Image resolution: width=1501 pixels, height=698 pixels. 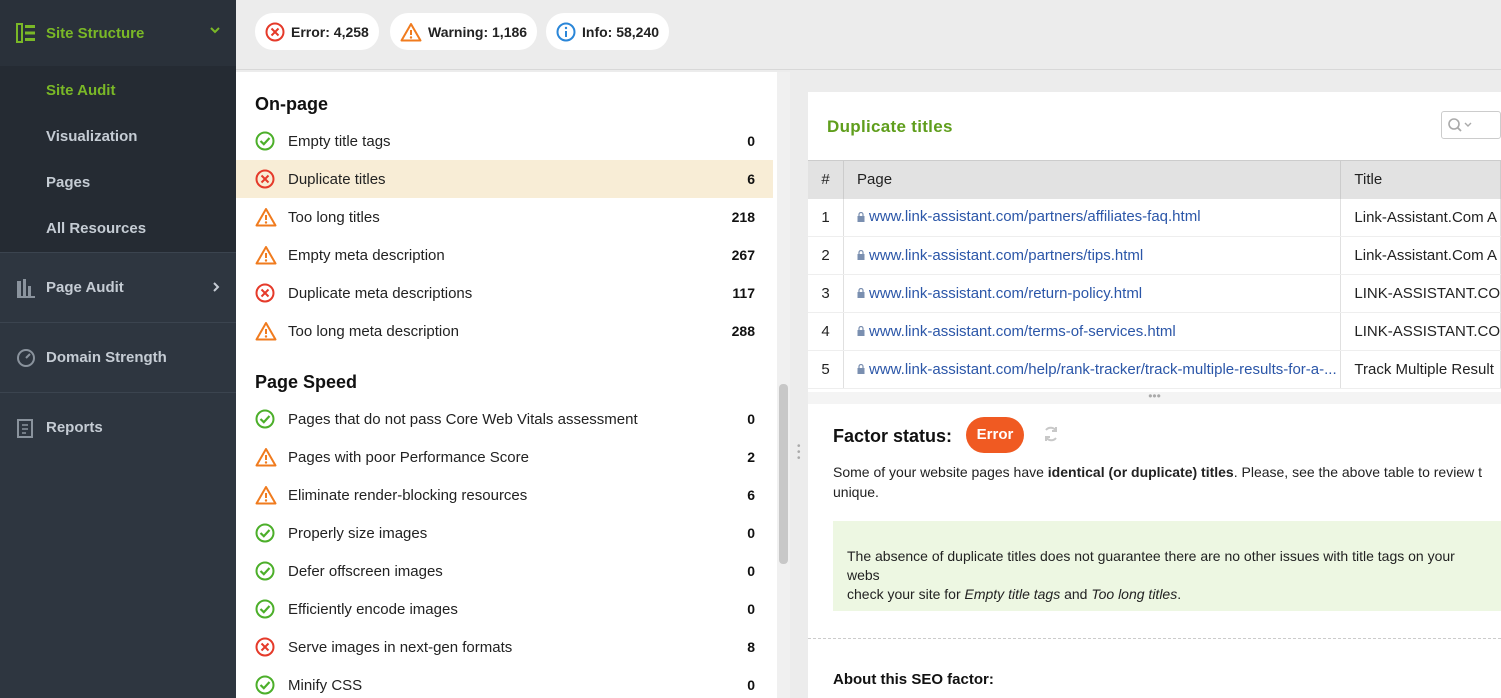 What do you see at coordinates (1076, 594) in the screenshot?
I see `tip-text-3: and` at bounding box center [1076, 594].